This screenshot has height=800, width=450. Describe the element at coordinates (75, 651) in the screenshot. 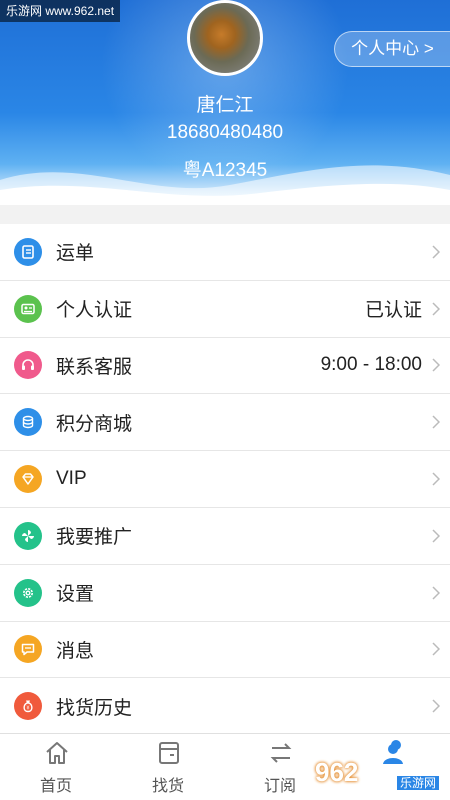

I see `menu-label: 消息` at that location.